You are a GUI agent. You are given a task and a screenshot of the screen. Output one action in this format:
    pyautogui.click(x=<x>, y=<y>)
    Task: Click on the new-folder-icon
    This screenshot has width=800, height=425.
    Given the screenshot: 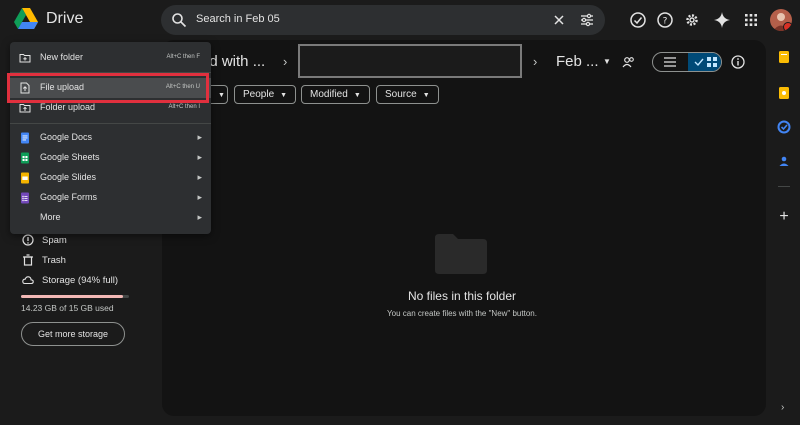 What is the action you would take?
    pyautogui.click(x=25, y=58)
    